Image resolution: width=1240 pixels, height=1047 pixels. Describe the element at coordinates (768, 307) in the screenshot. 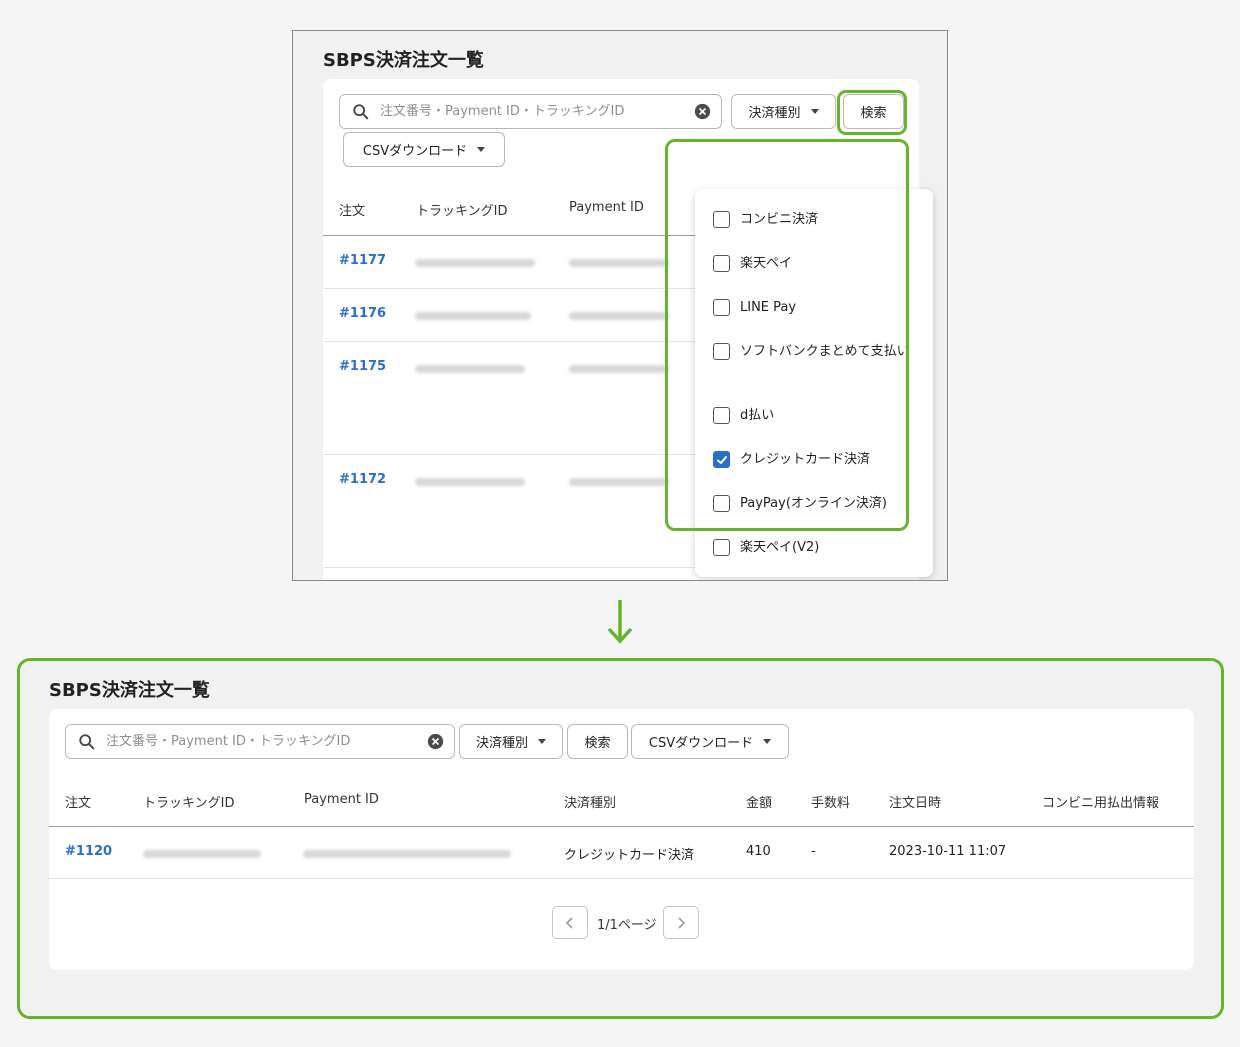

I see `option-label: LINE Pay` at that location.